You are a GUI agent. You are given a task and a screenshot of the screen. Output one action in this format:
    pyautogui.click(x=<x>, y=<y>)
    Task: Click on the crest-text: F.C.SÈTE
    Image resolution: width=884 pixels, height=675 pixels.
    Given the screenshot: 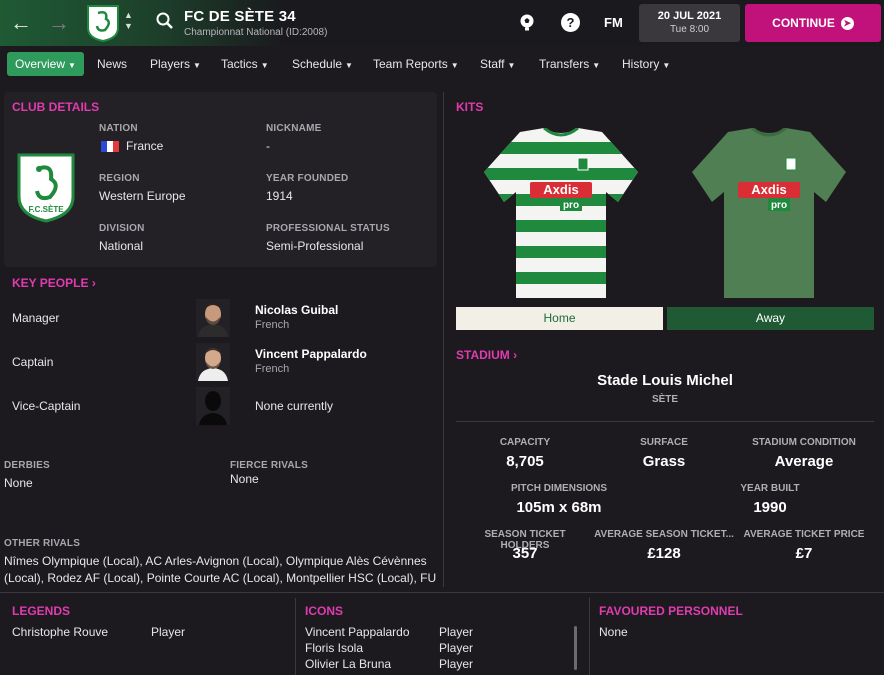 What is the action you would take?
    pyautogui.click(x=46, y=209)
    